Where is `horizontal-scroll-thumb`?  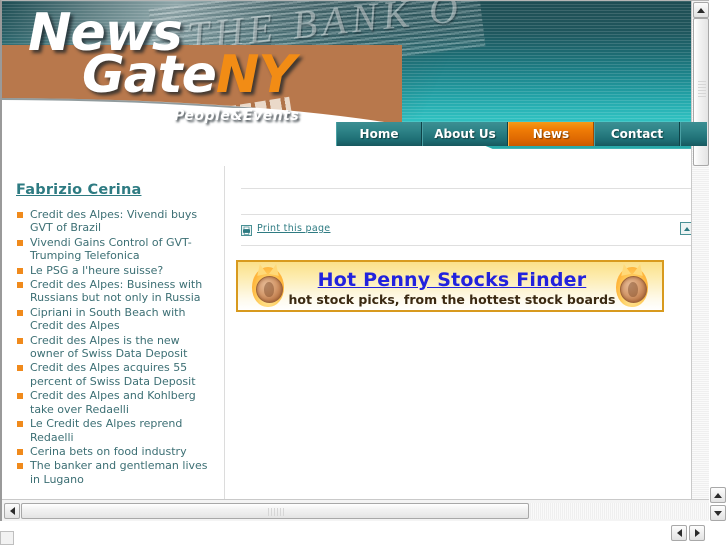 horizontal-scroll-thumb is located at coordinates (275, 511).